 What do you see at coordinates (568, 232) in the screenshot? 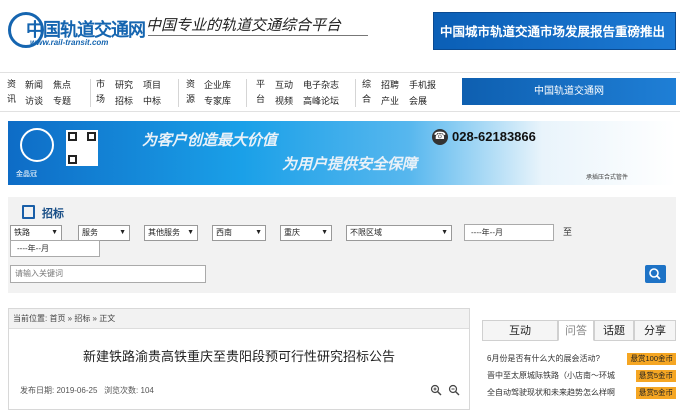
I see `date-range-separator: 至` at bounding box center [568, 232].